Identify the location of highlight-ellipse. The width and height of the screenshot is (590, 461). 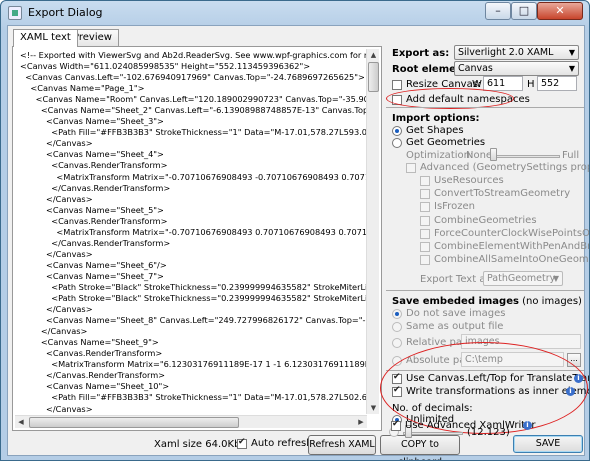
(450, 98).